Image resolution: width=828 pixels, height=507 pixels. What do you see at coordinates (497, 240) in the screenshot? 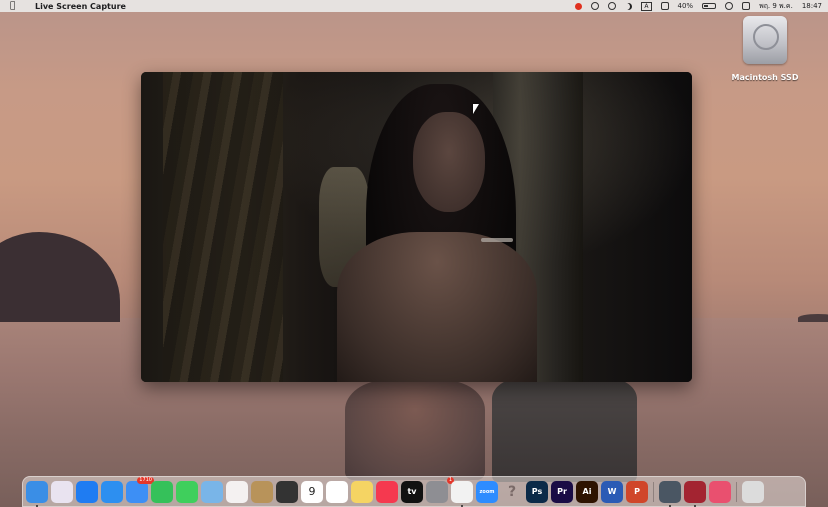
I see `camera-bracelet` at bounding box center [497, 240].